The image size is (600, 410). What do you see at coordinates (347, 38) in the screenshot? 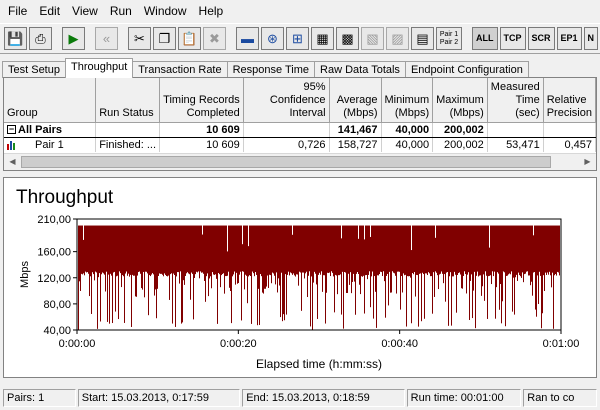
I see `grid-bold-icon: ▩` at bounding box center [347, 38].